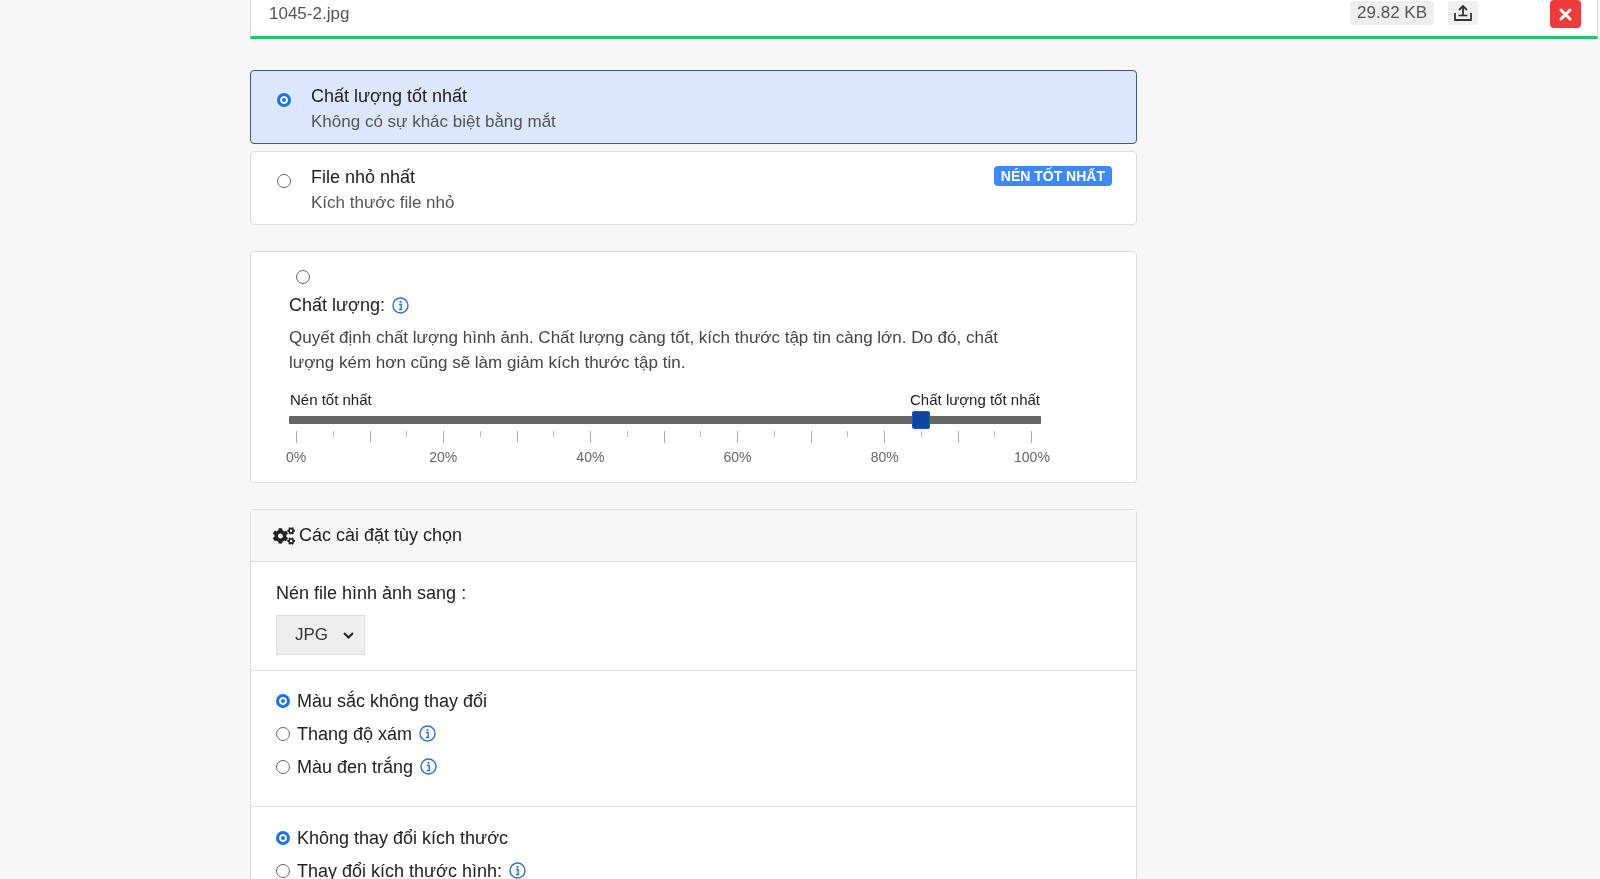 The height and width of the screenshot is (879, 1600). Describe the element at coordinates (693, 107) in the screenshot. I see `option-card: Chất lượng tốt nhất Không có sự khác biệt bằng mắt` at that location.